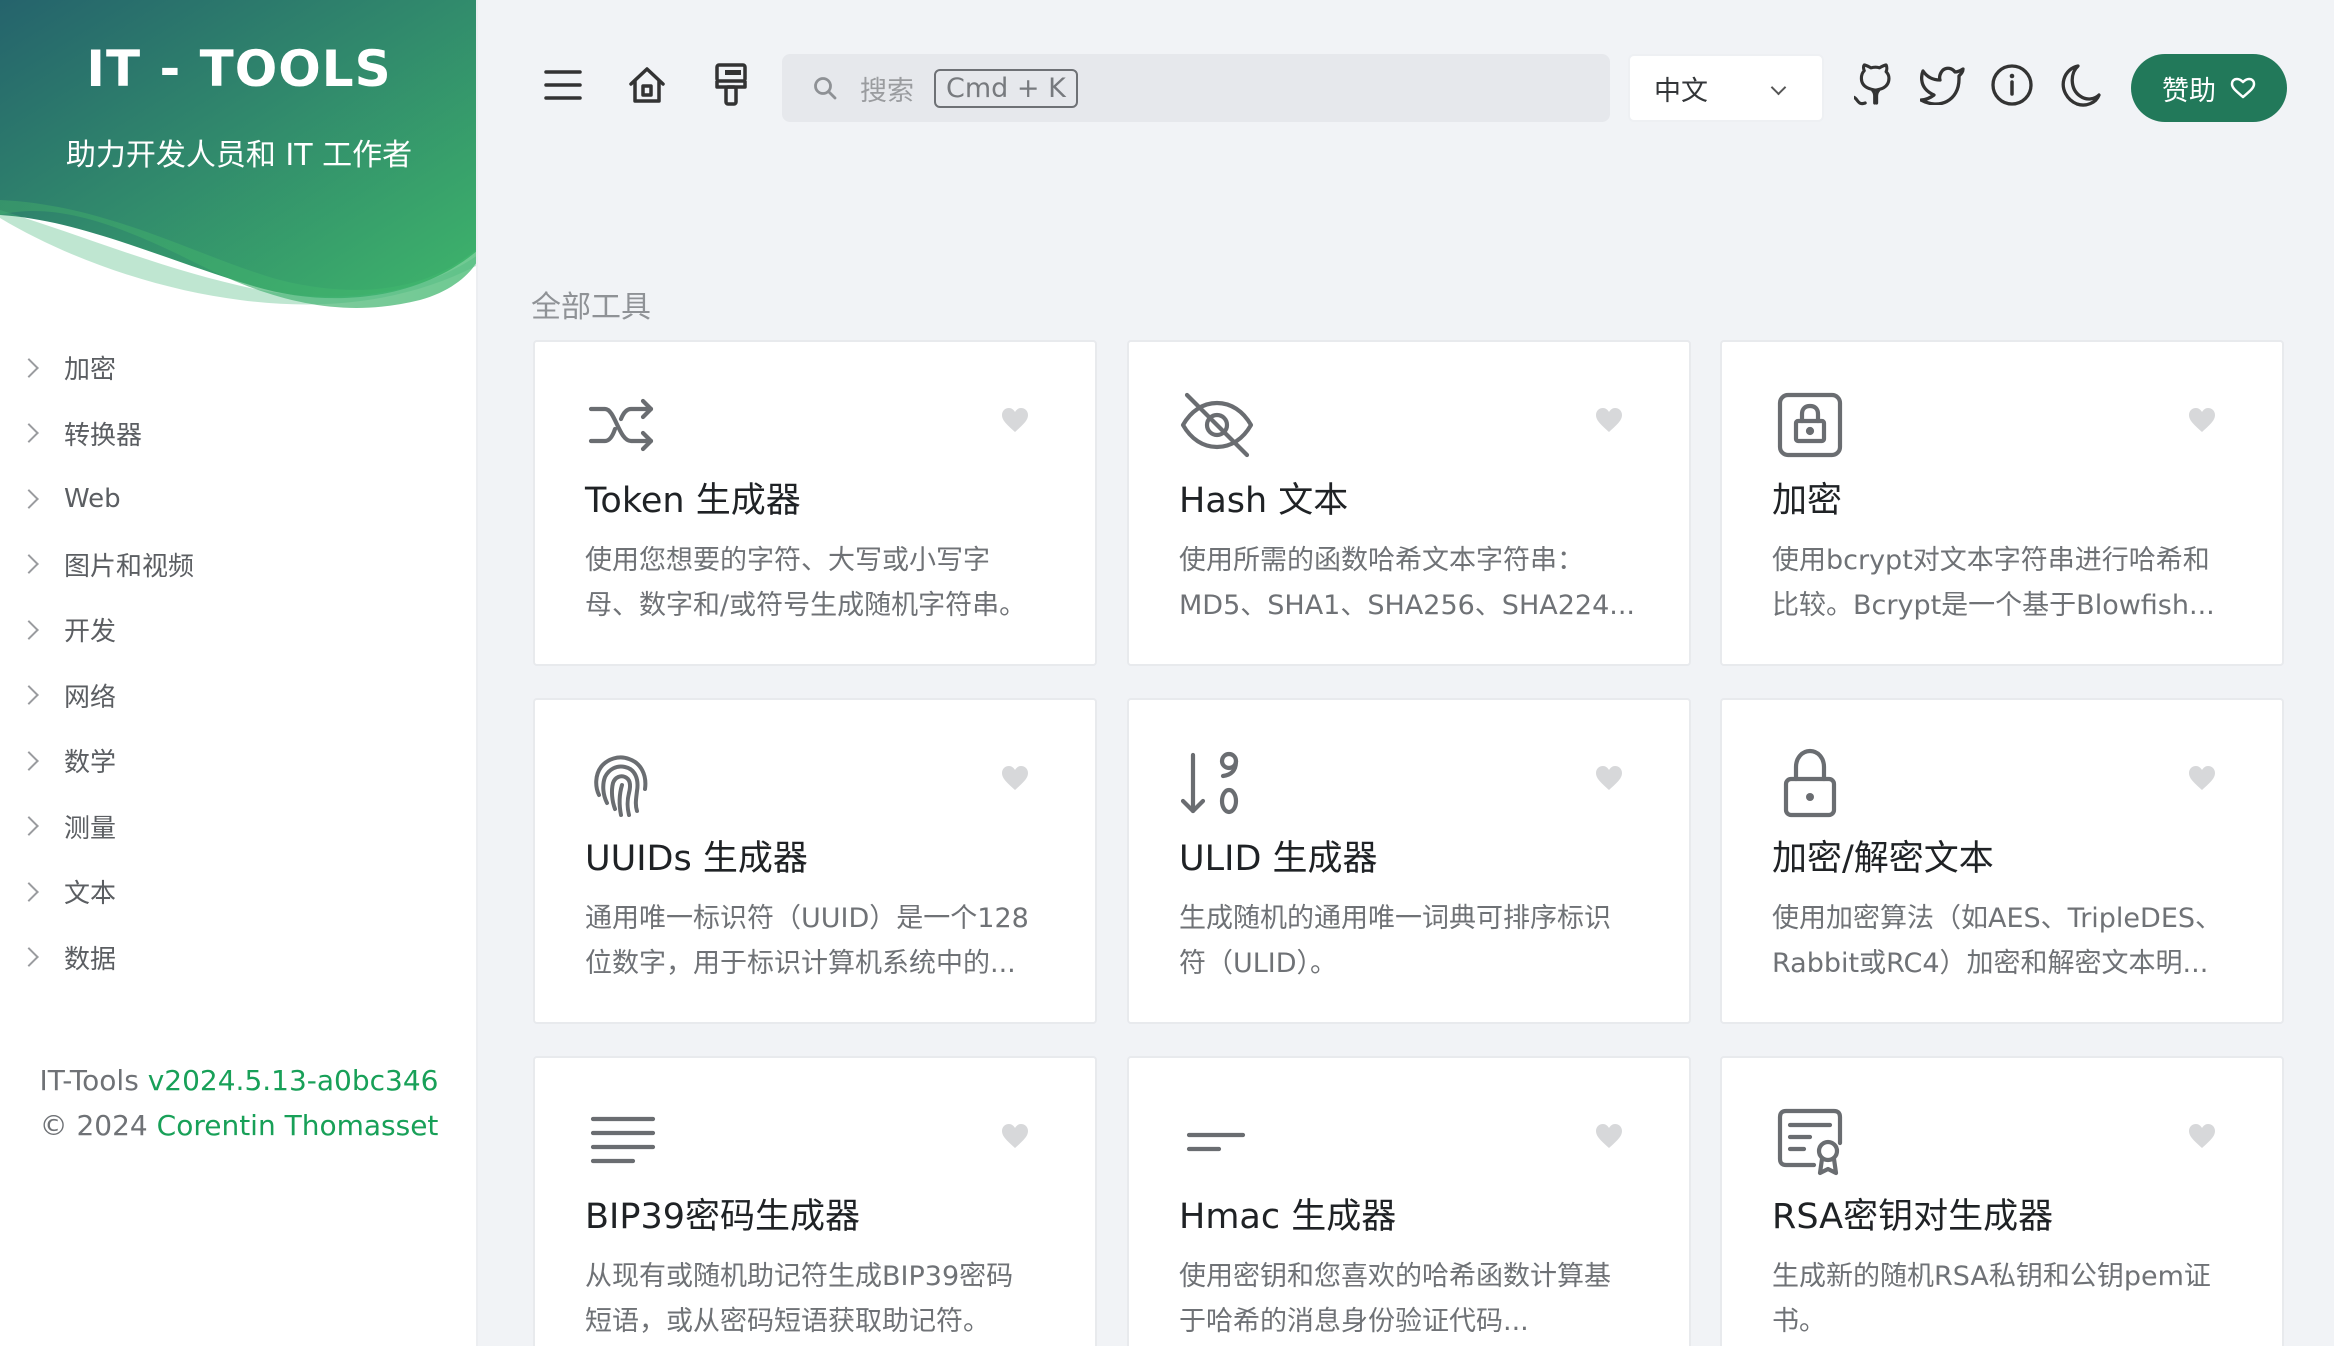  Describe the element at coordinates (1991, 560) in the screenshot. I see `tool-description-line: 使用bcrypt对文本字符串进行哈希和` at that location.